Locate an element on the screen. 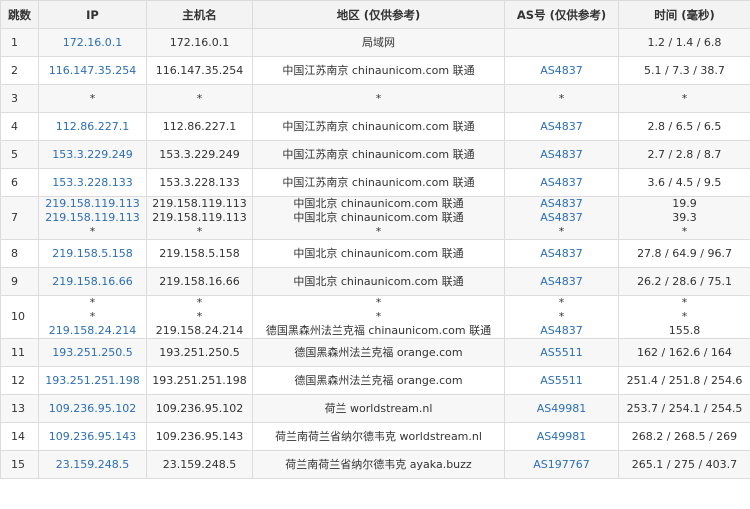 This screenshot has height=509, width=750. hop-cell: 11 is located at coordinates (19, 352).